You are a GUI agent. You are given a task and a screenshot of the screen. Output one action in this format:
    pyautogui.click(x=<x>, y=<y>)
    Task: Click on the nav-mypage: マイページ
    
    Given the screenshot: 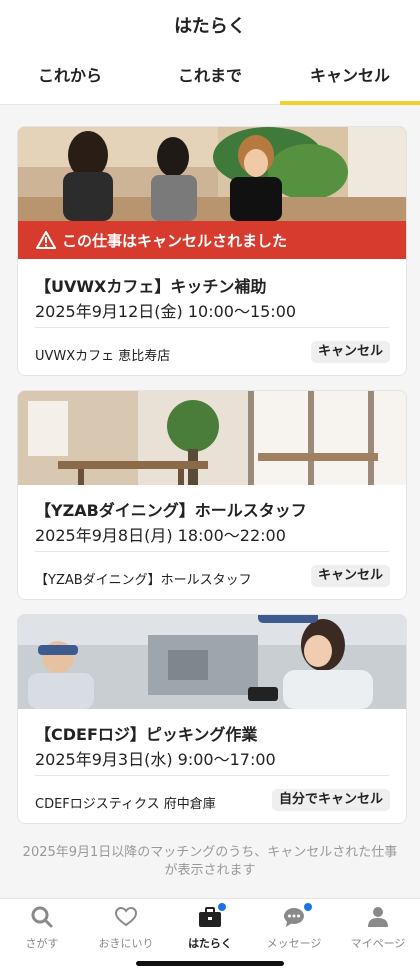 What is the action you would take?
    pyautogui.click(x=378, y=928)
    